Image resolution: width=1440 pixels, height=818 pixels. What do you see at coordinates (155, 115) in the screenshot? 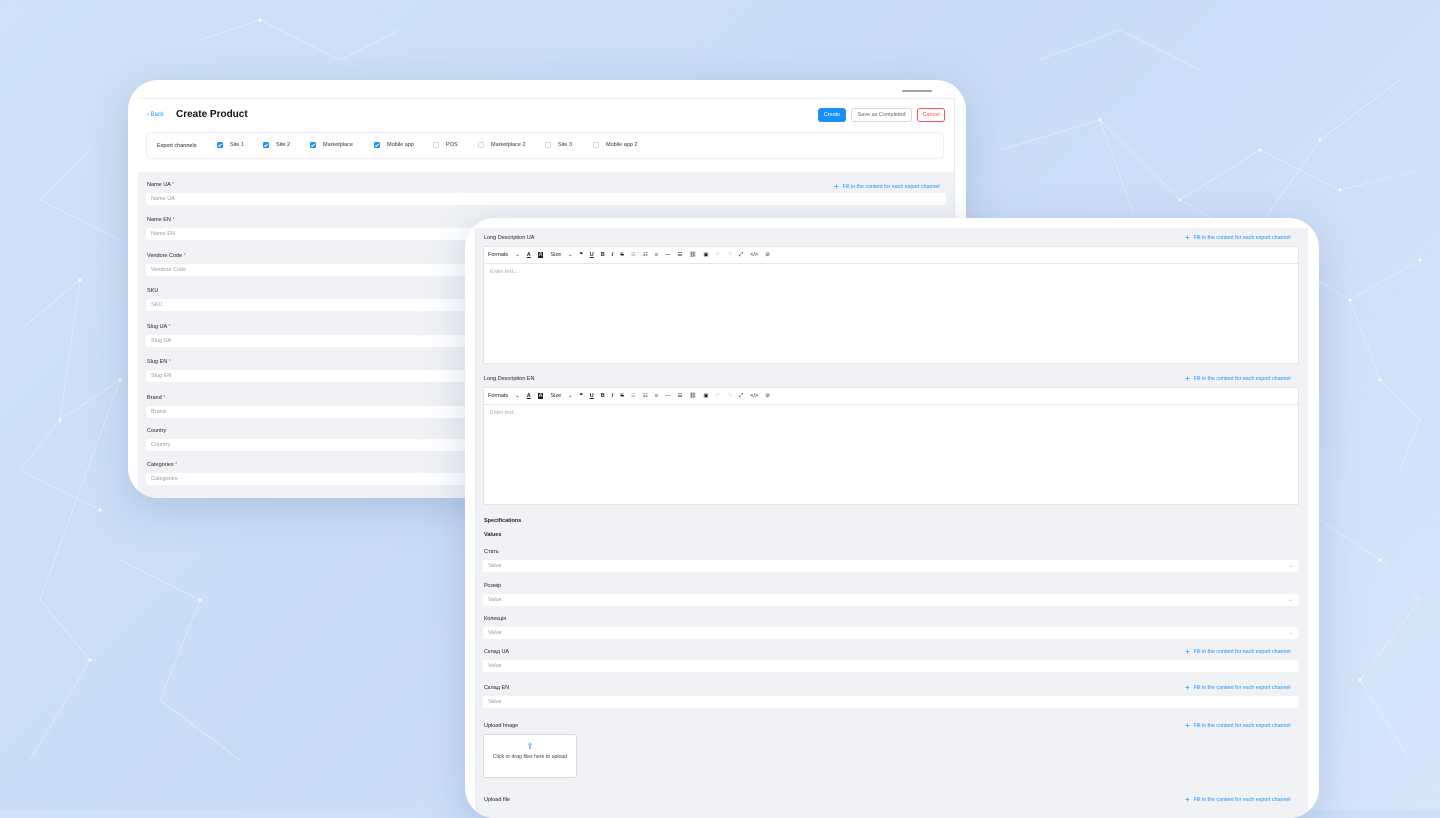
I see `back-link: ‹ Back` at bounding box center [155, 115].